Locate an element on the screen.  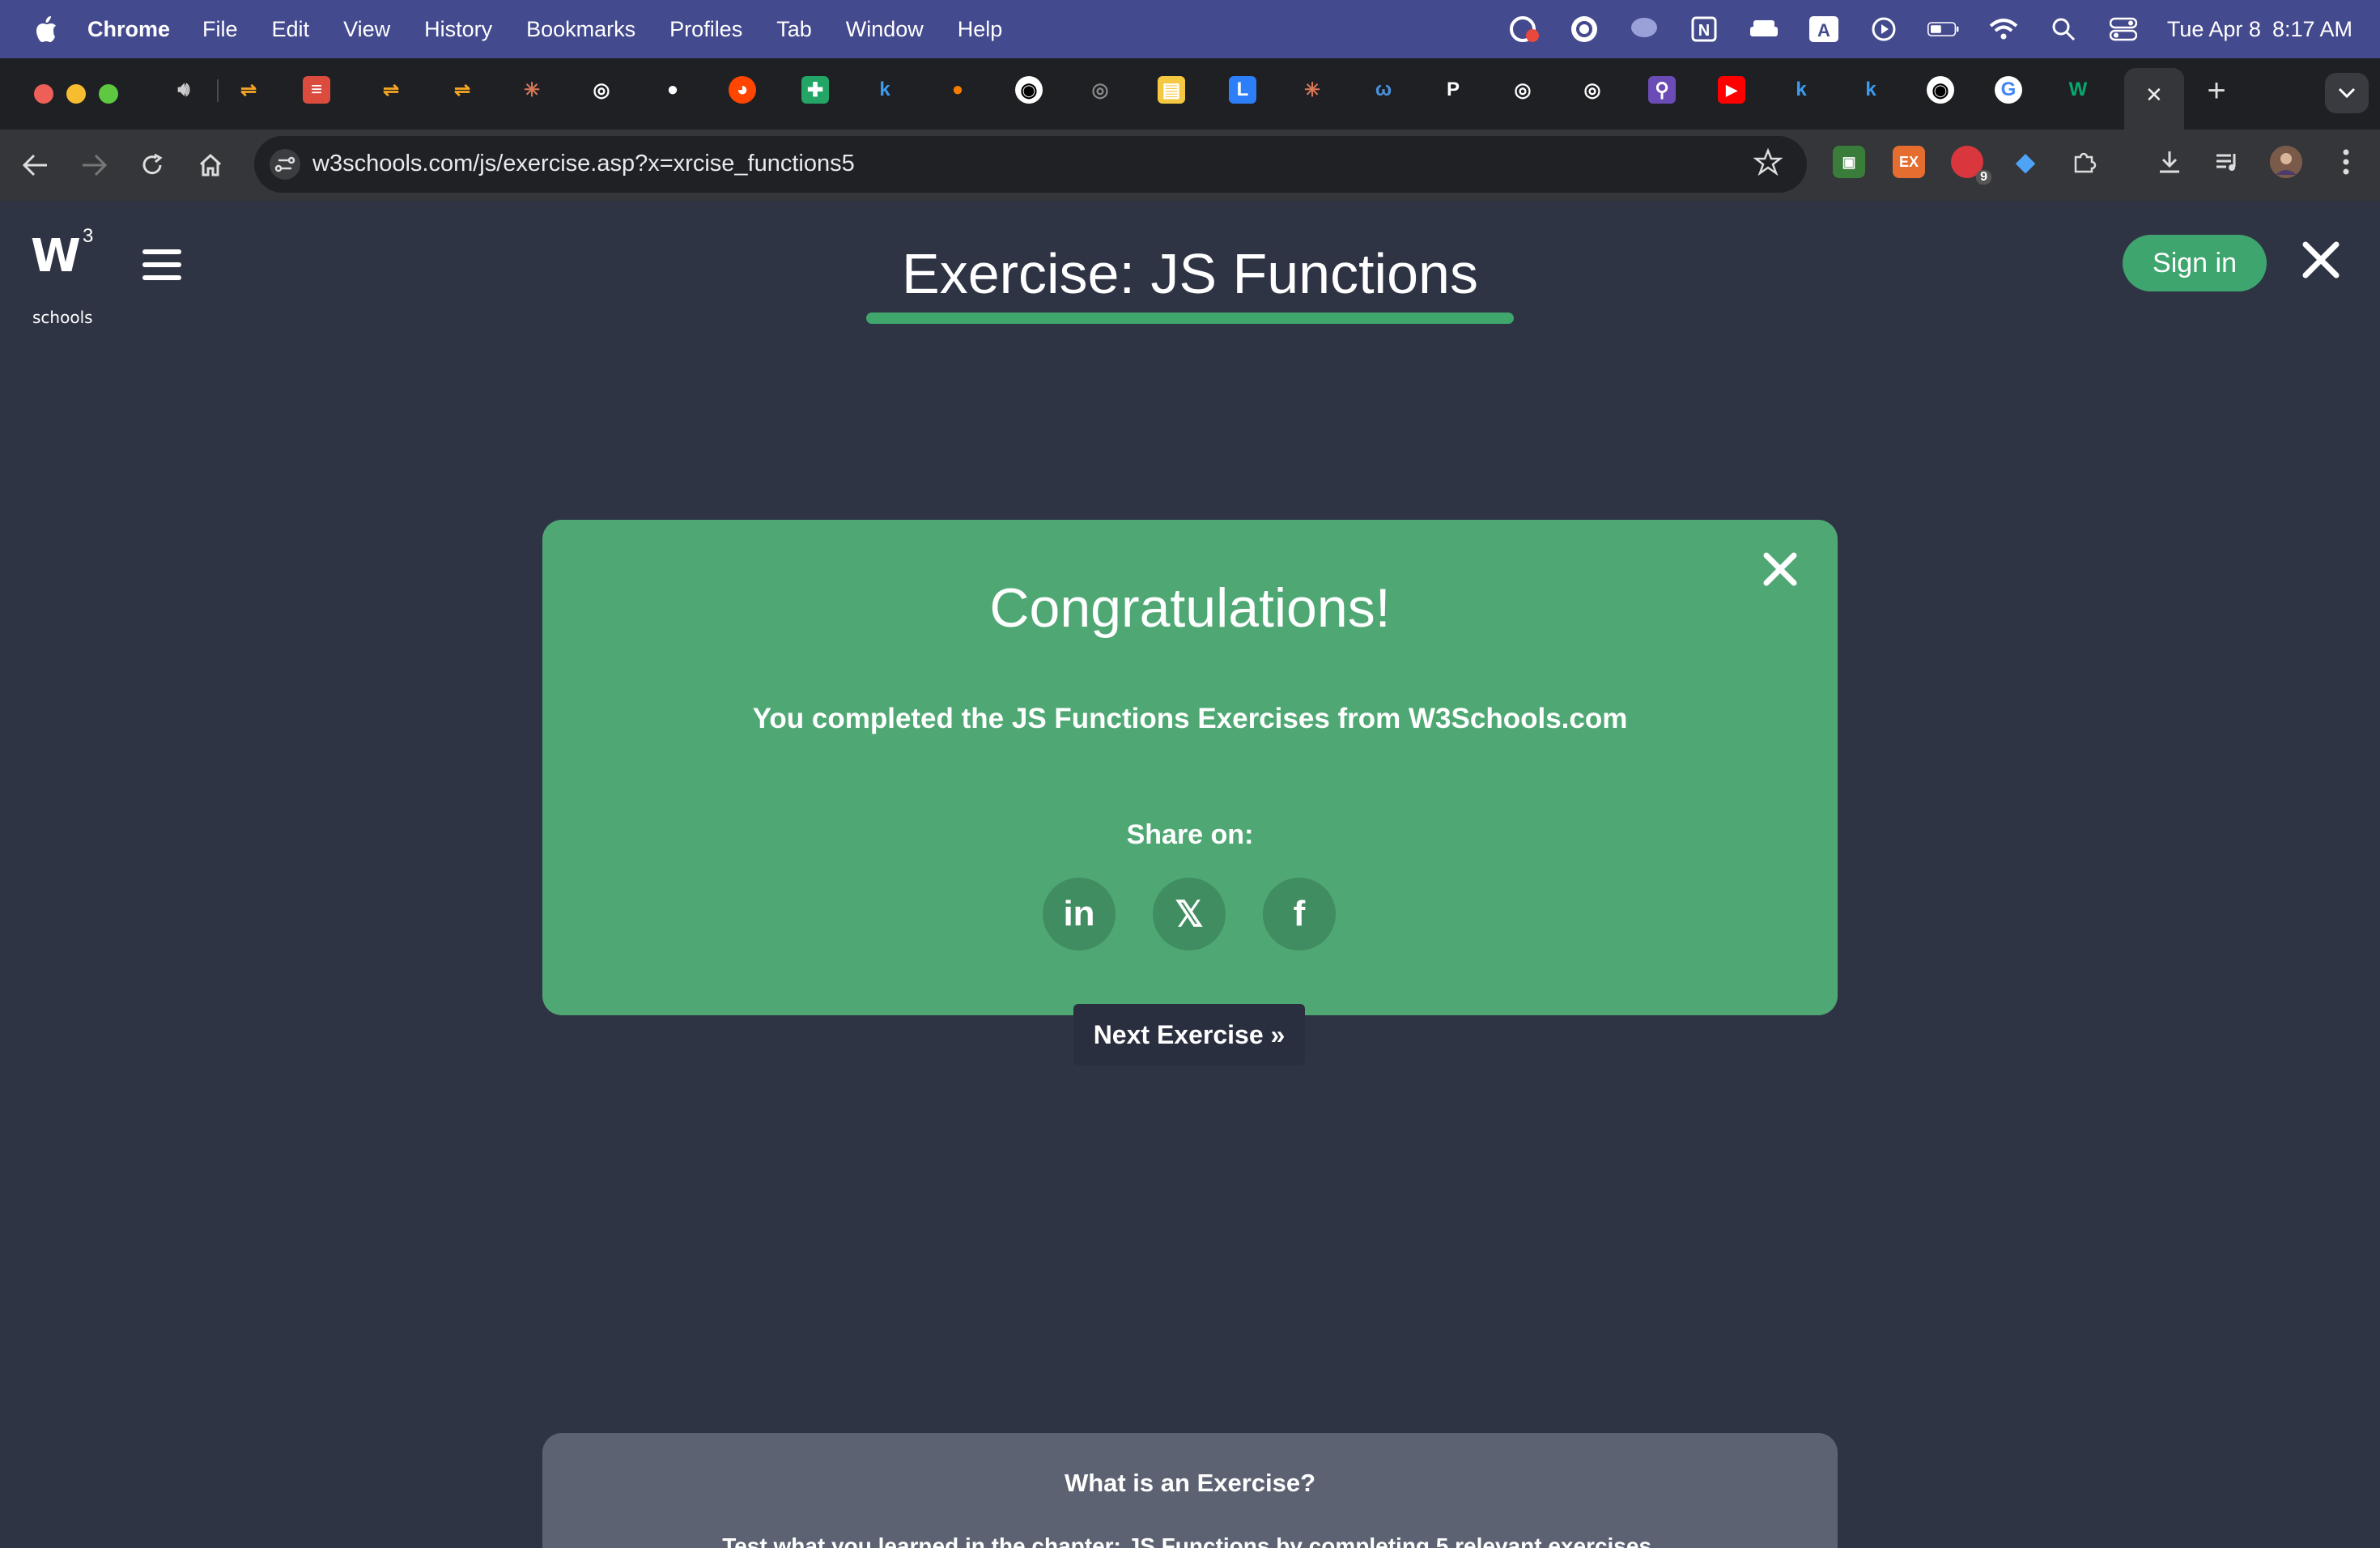
download-icon is located at coordinates (2169, 162).